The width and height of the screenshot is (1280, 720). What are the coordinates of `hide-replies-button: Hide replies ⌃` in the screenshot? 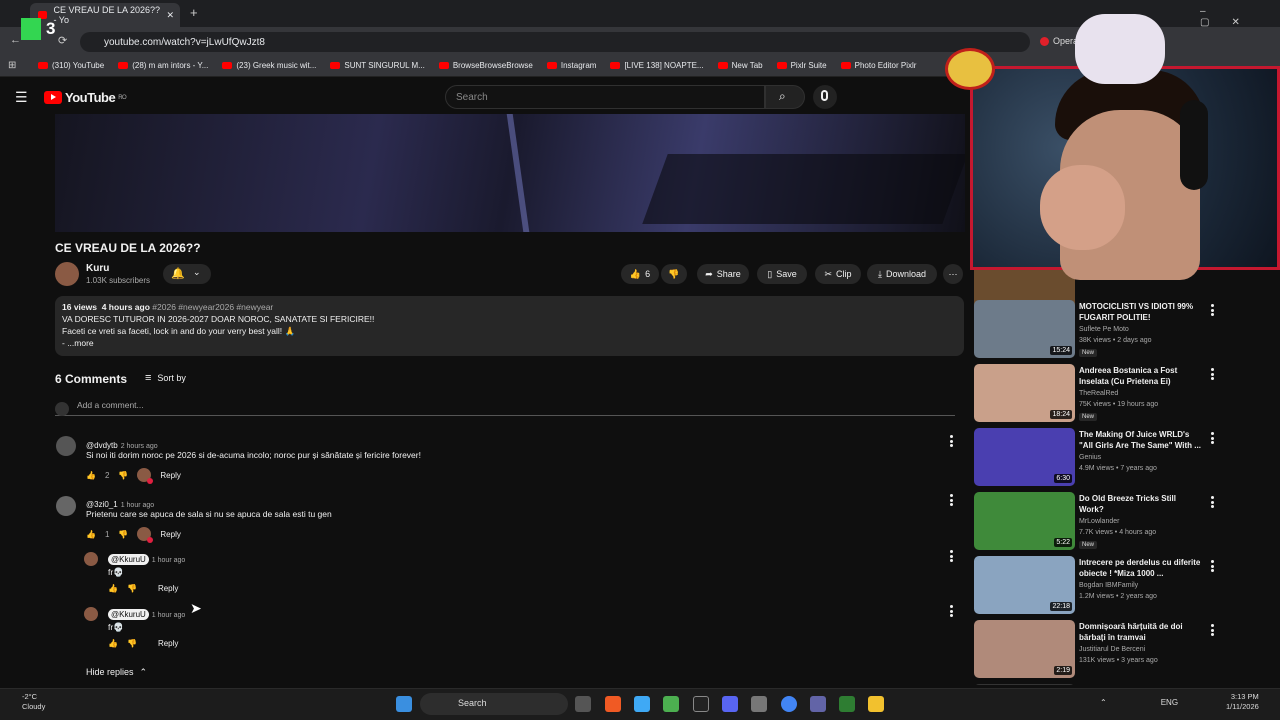 It's located at (116, 672).